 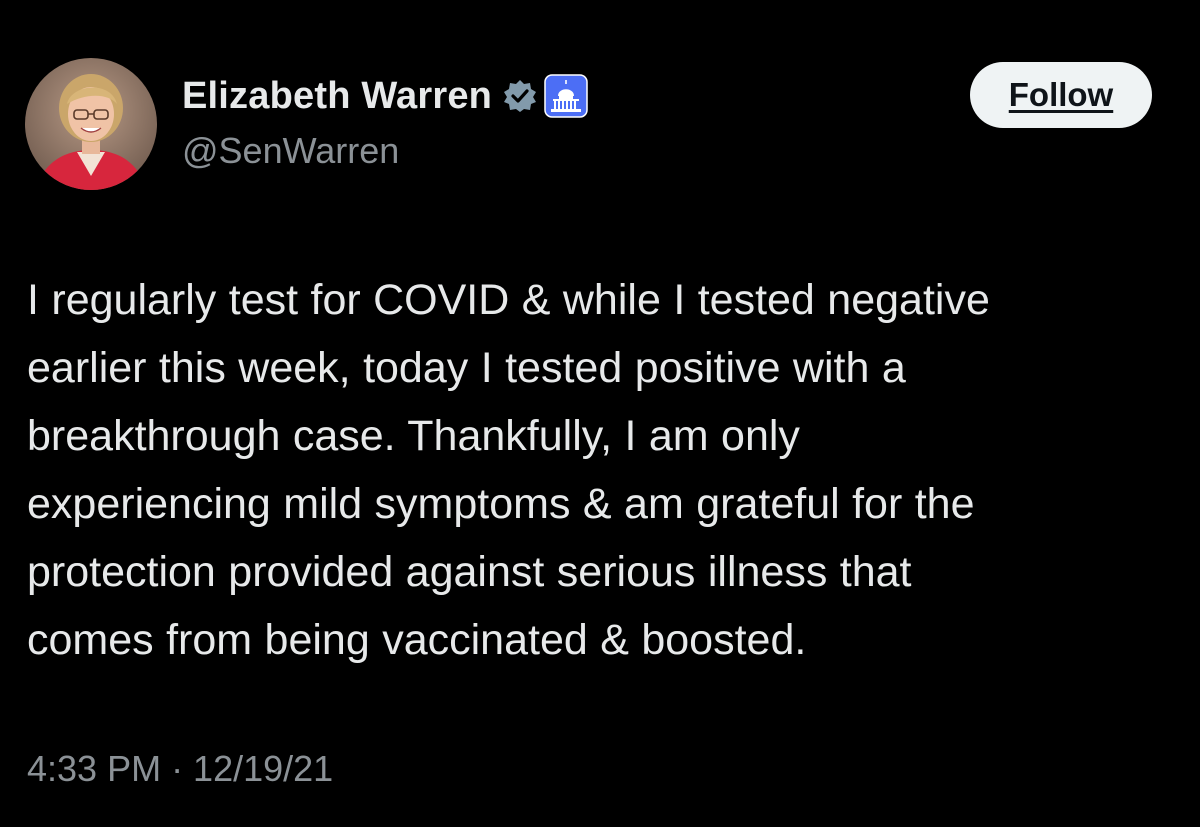 I want to click on tweet-timestamp: 4:33 PM · 12/19/21, so click(x=180, y=769).